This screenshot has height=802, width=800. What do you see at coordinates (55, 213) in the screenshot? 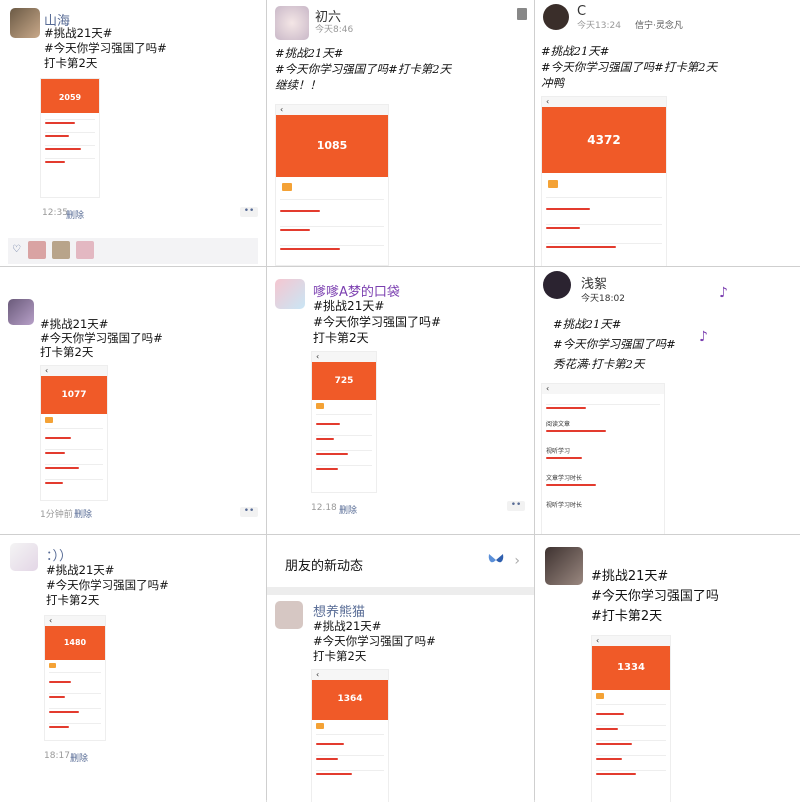
I see `post-time: 12:35` at bounding box center [55, 213].